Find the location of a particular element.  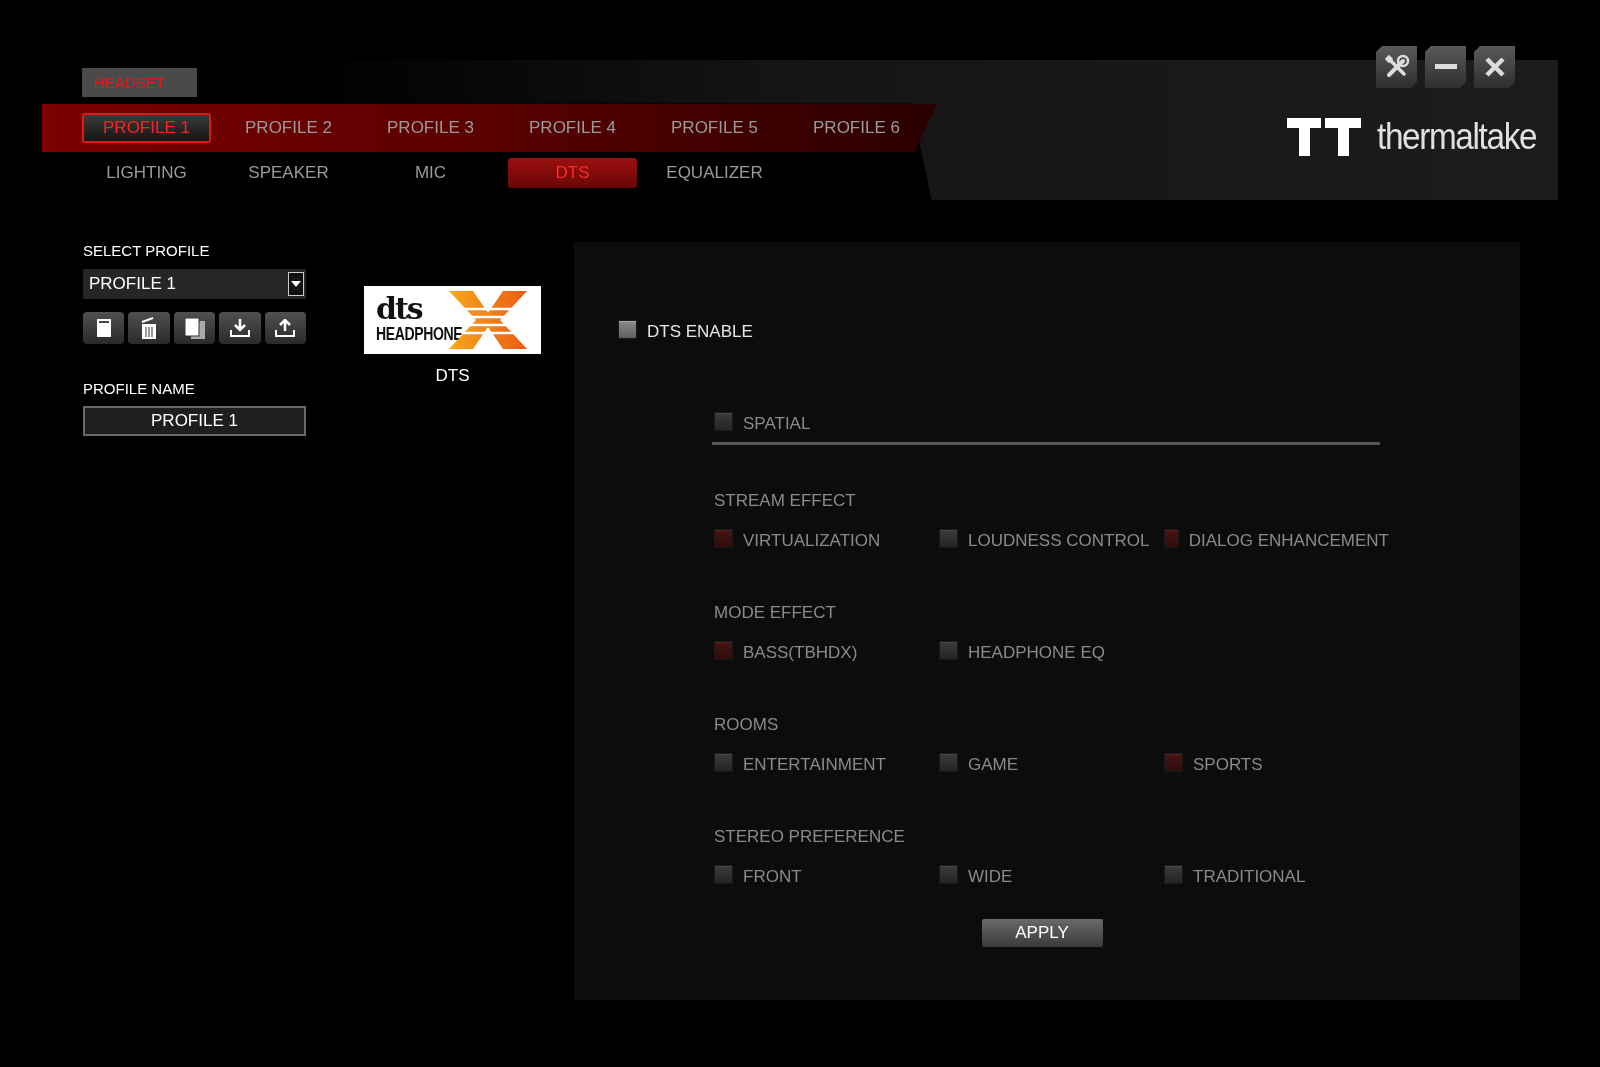

profile-tab: PROFILE 6 is located at coordinates (856, 128).